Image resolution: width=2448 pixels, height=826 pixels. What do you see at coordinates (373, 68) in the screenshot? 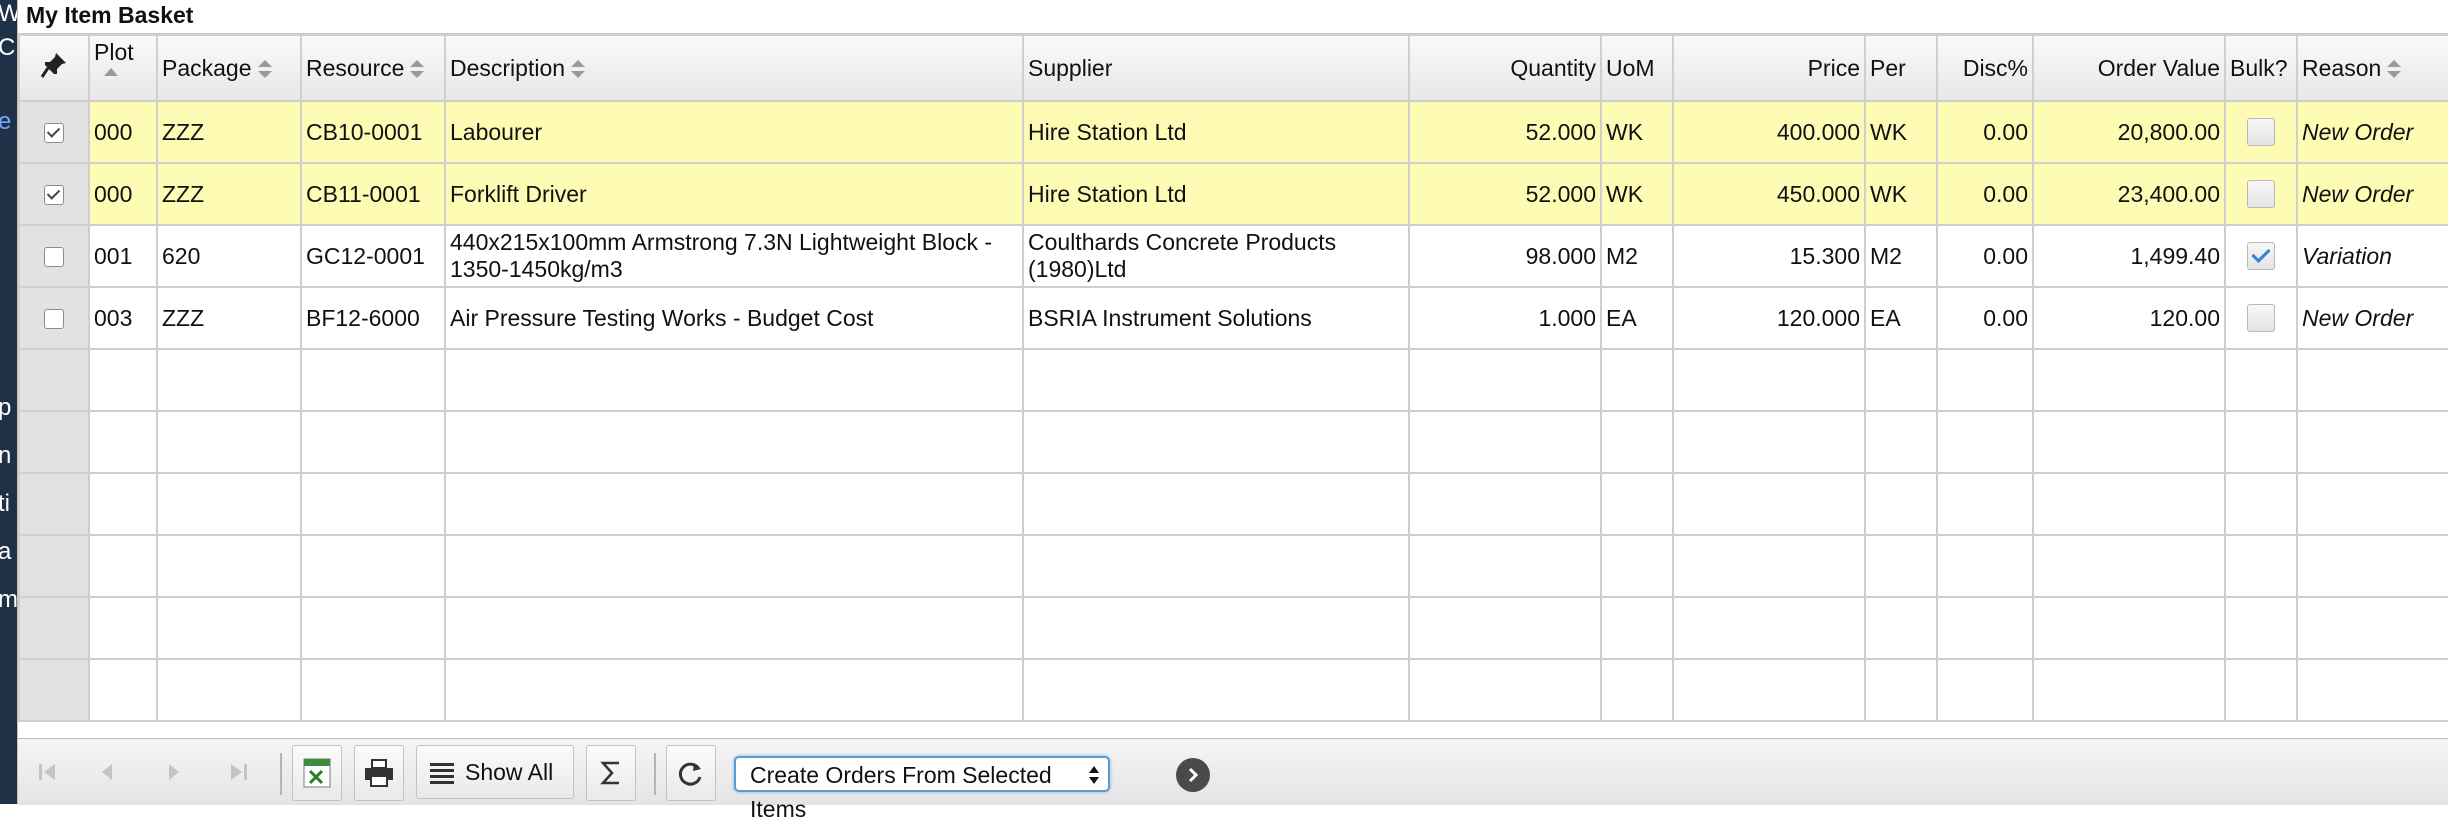
I see `column-header-resource: Resource` at bounding box center [373, 68].